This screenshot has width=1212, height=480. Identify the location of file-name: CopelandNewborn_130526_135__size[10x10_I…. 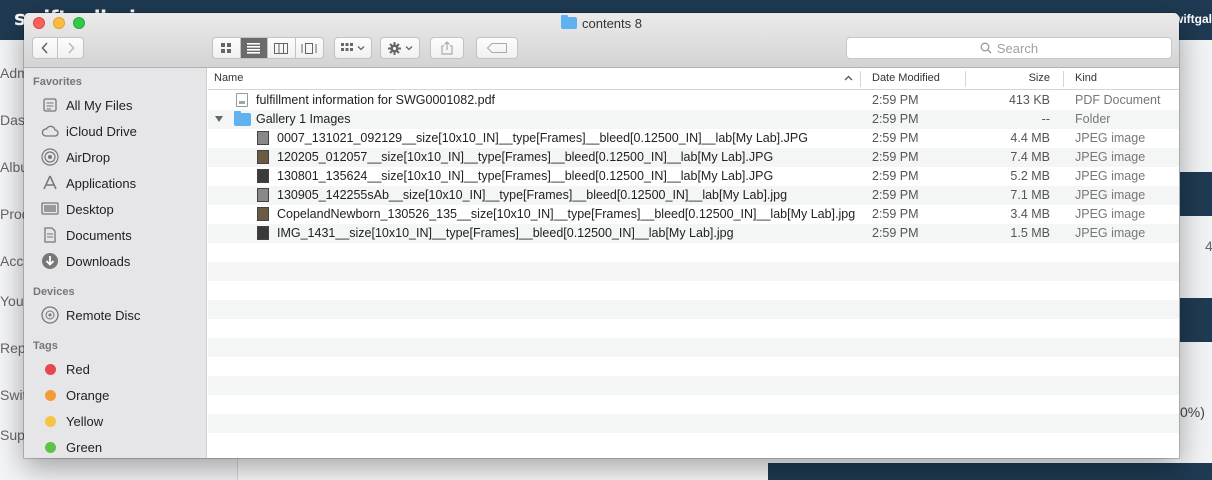
(566, 214).